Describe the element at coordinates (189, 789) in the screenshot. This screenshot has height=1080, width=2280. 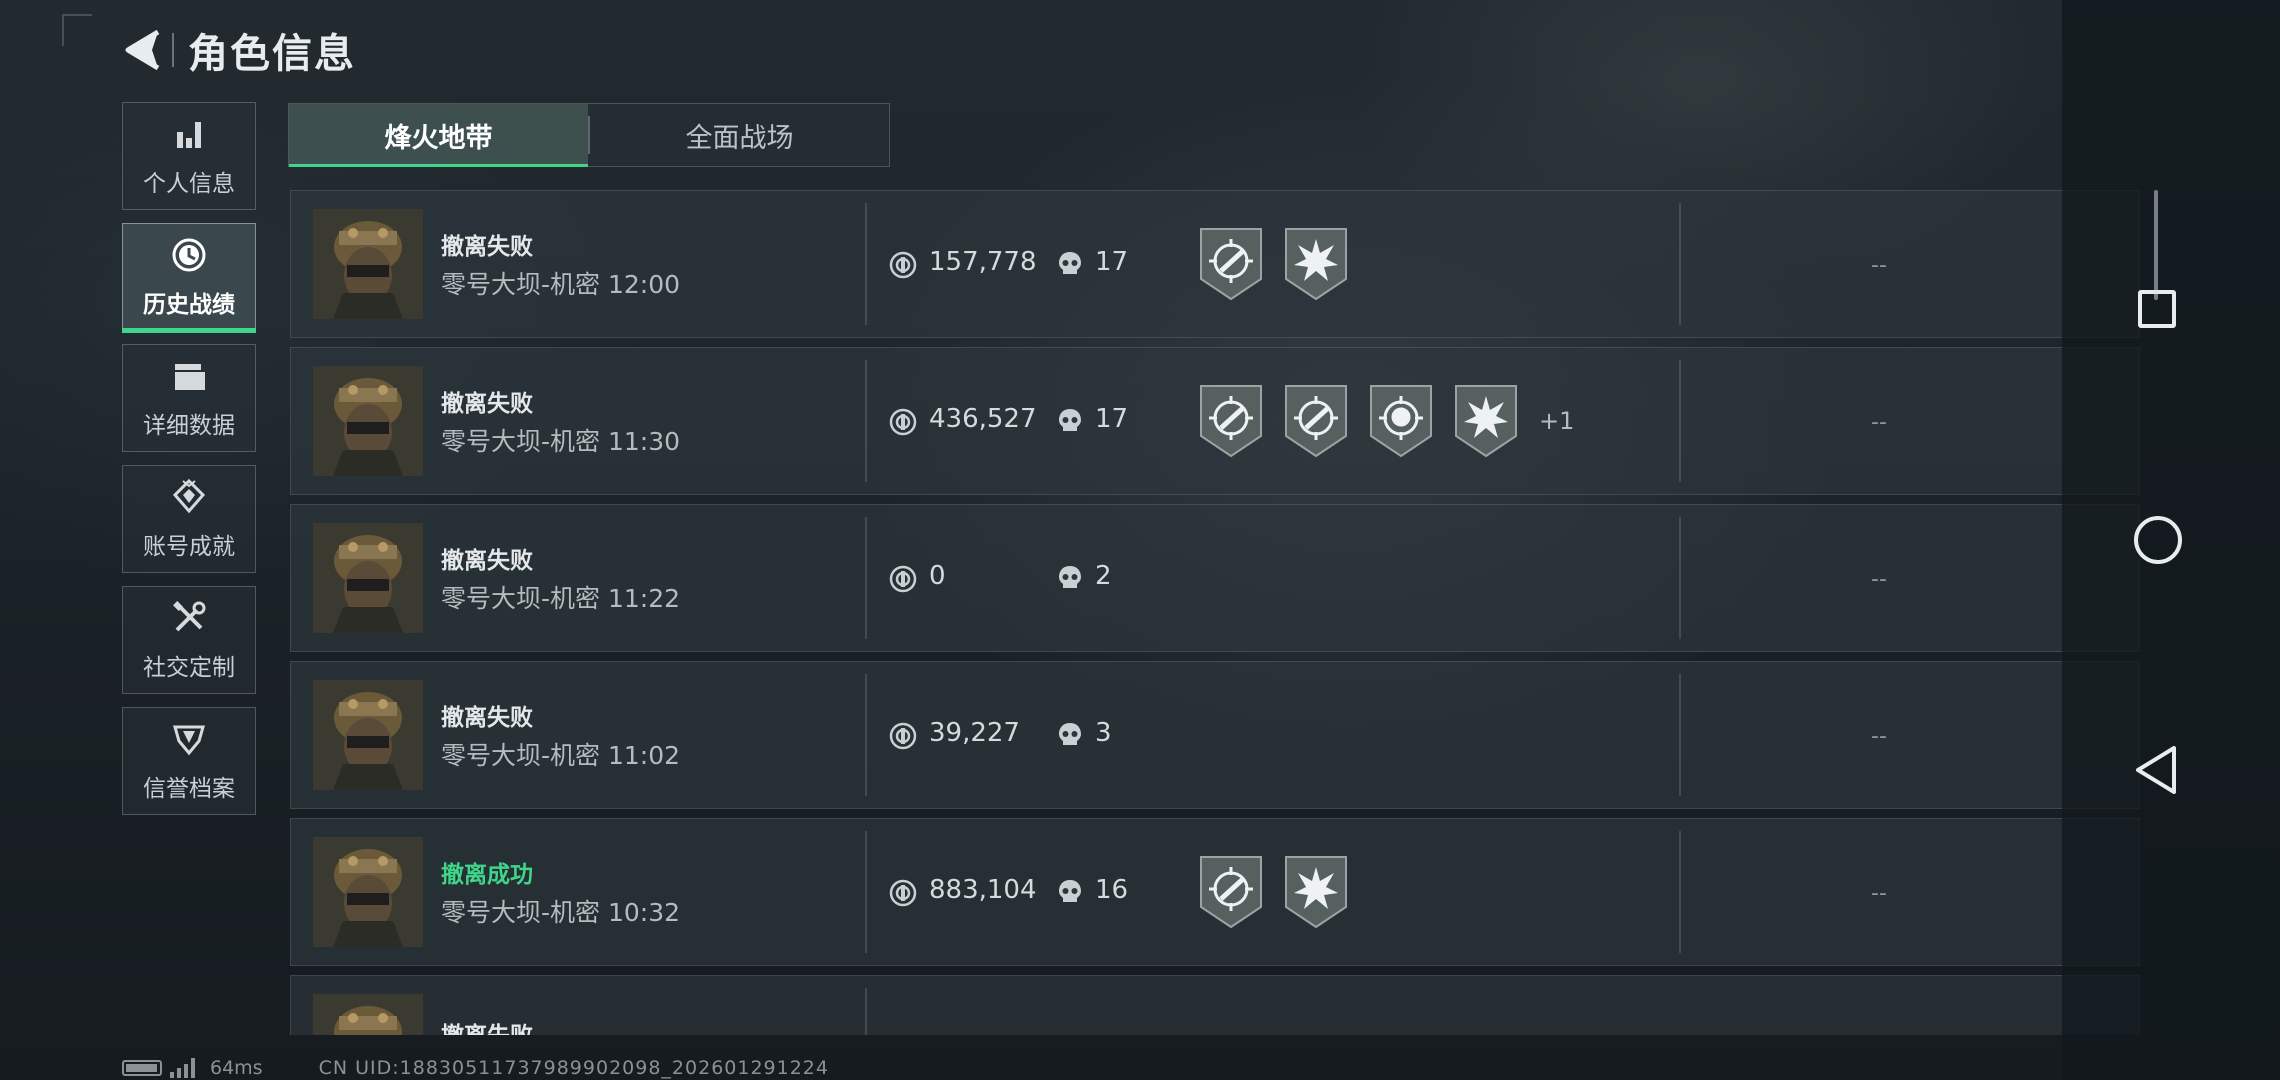
I see `sidebar-item-label: 信誉档案` at that location.